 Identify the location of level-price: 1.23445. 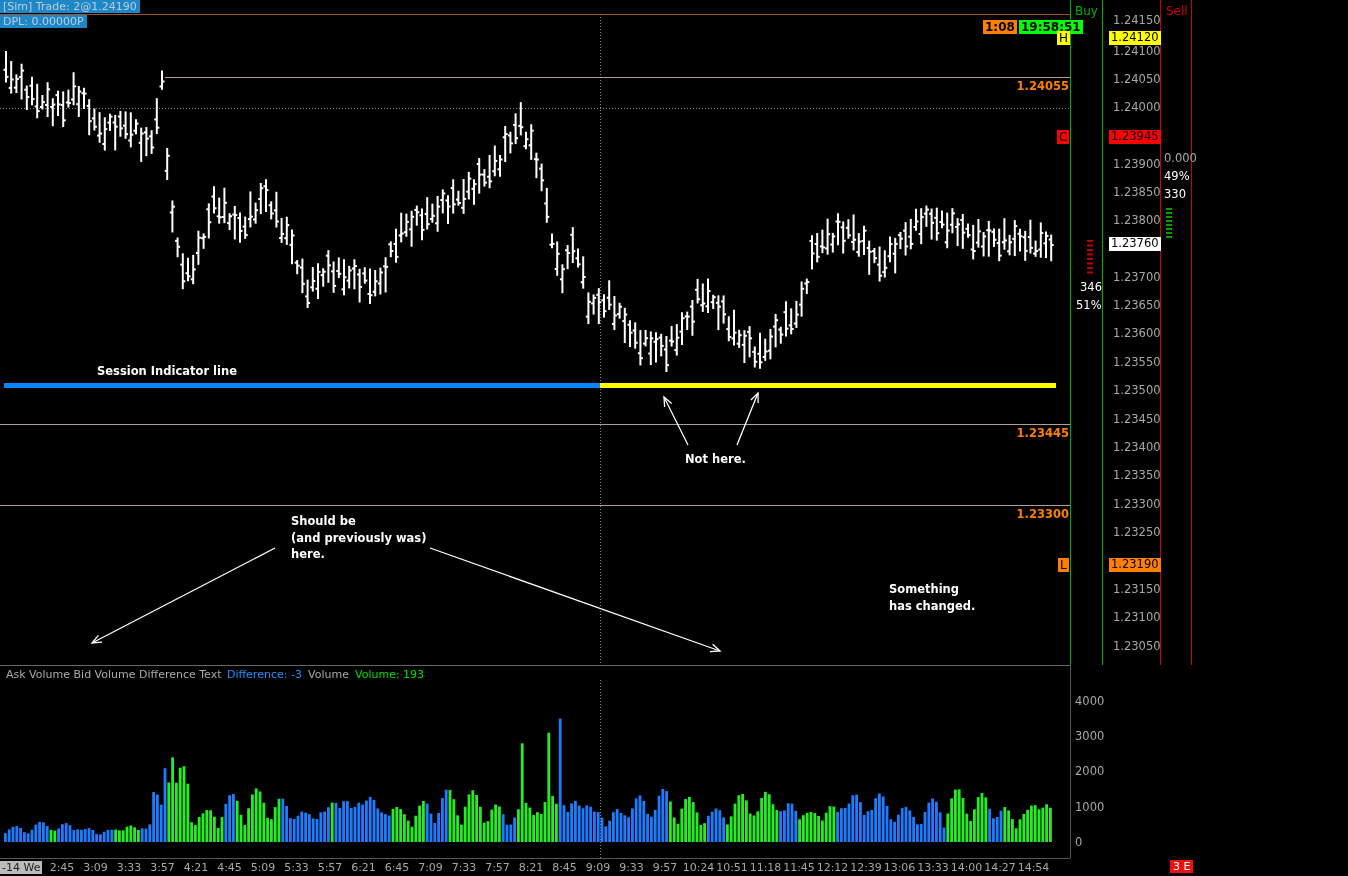
(1042, 434).